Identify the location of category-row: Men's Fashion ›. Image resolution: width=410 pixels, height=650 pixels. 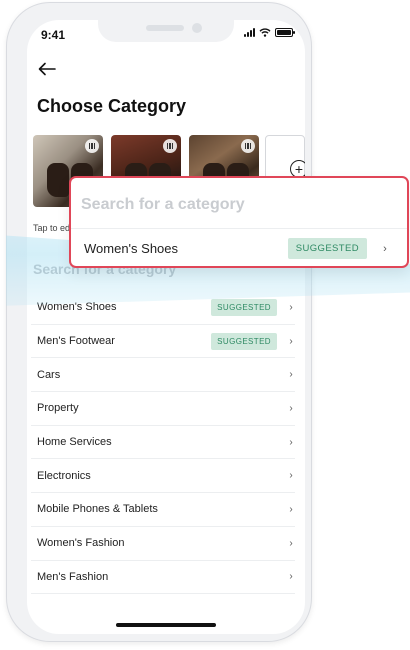
(163, 578).